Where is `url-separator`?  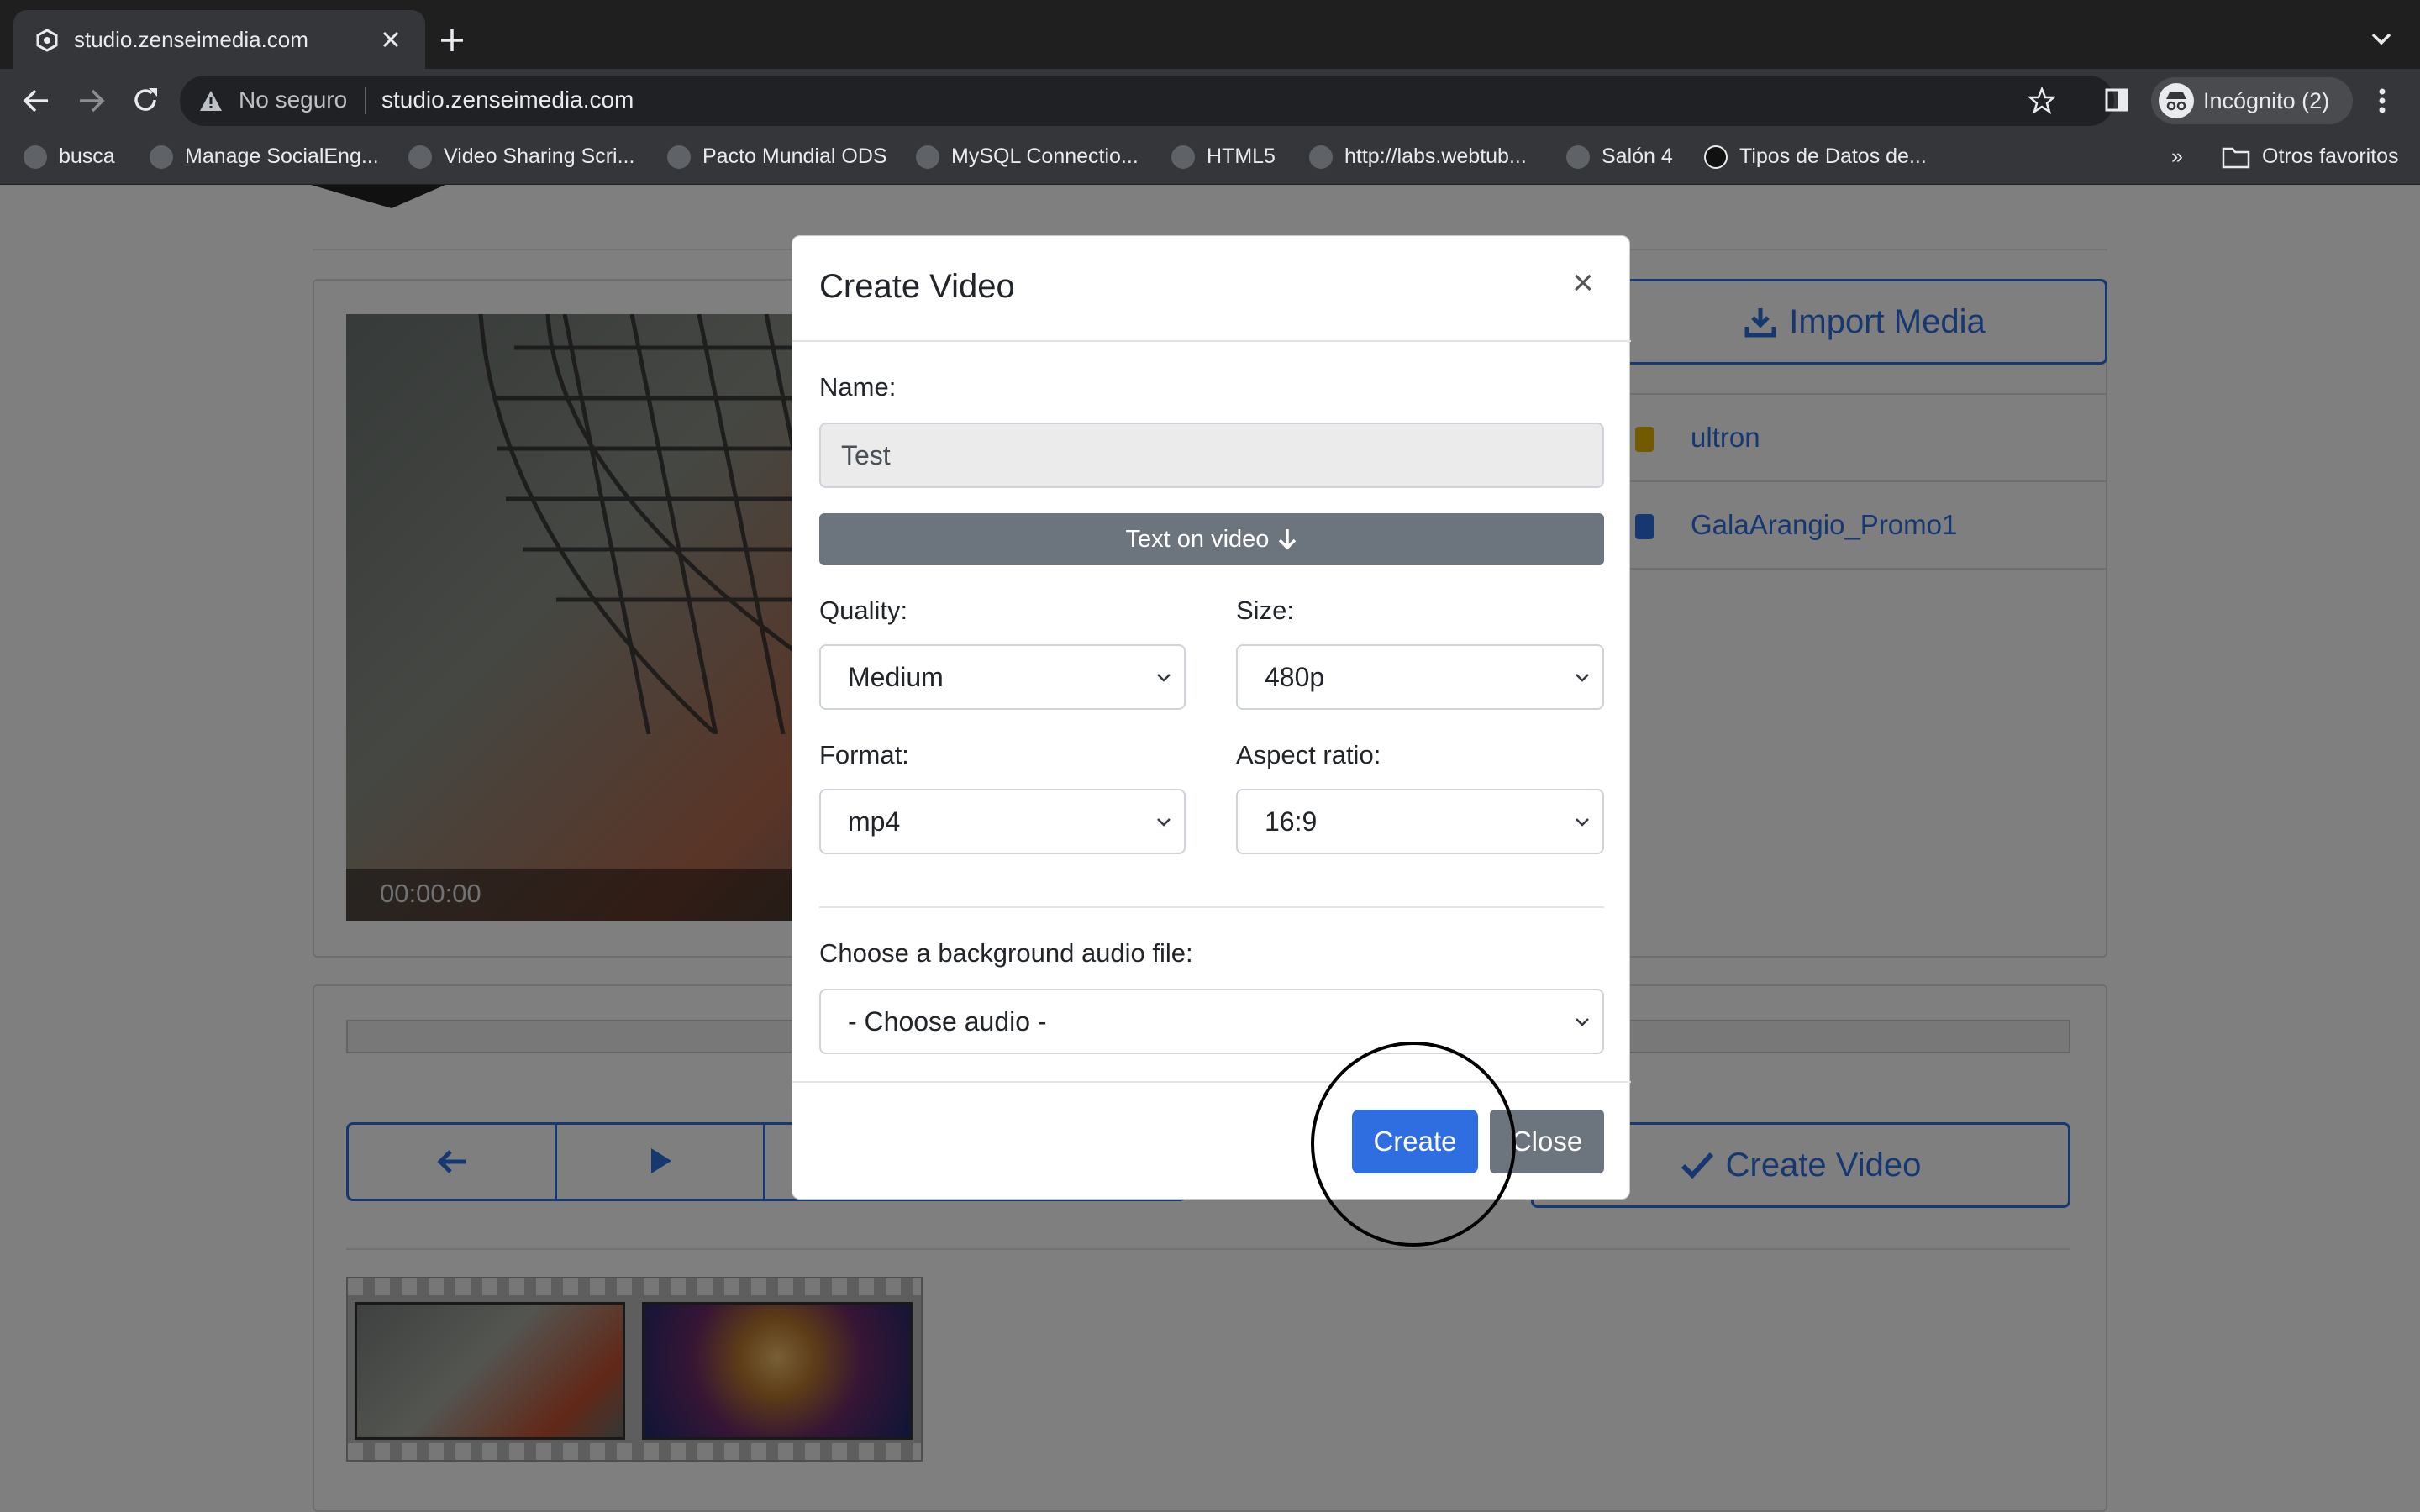 url-separator is located at coordinates (366, 100).